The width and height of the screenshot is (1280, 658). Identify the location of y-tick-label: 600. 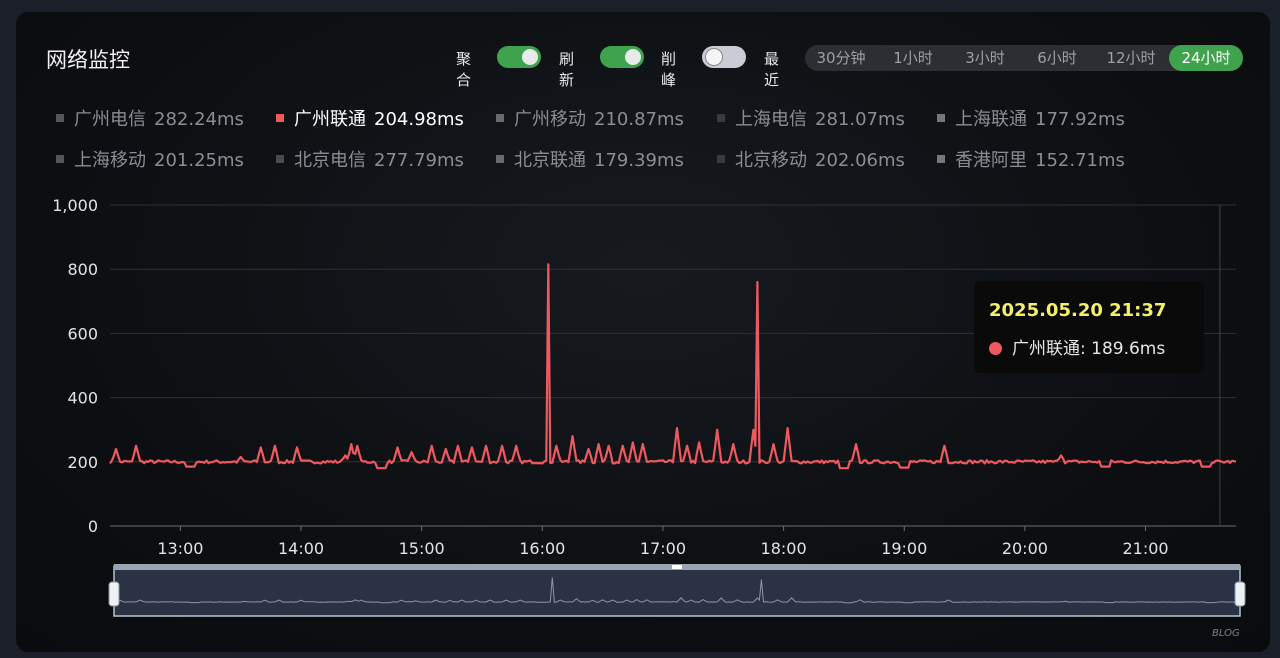
(82, 333).